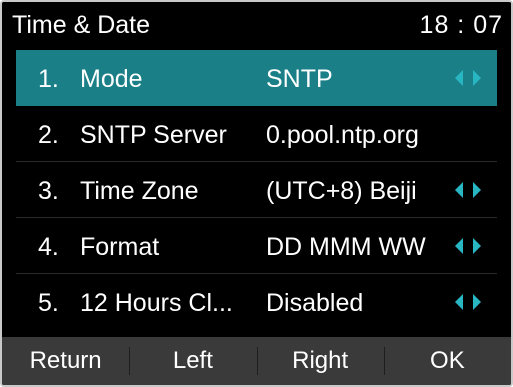 Image resolution: width=513 pixels, height=387 pixels. Describe the element at coordinates (81, 25) in the screenshot. I see `page-title: Time & Date` at that location.